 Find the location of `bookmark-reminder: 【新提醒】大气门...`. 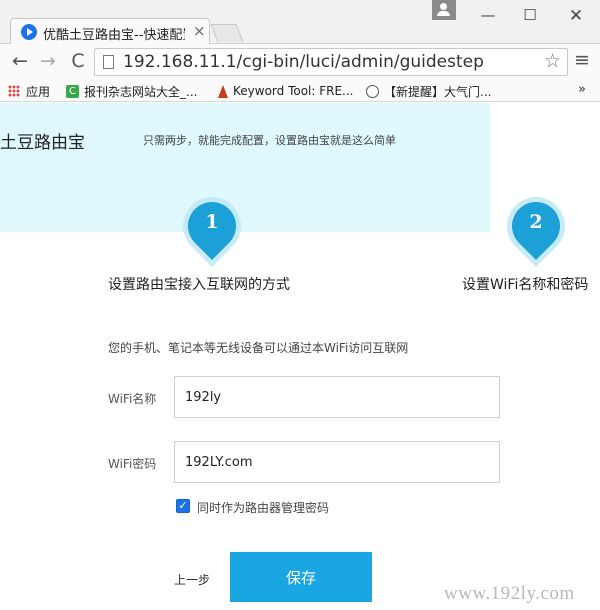

bookmark-reminder: 【新提醒】大气门... is located at coordinates (428, 91).